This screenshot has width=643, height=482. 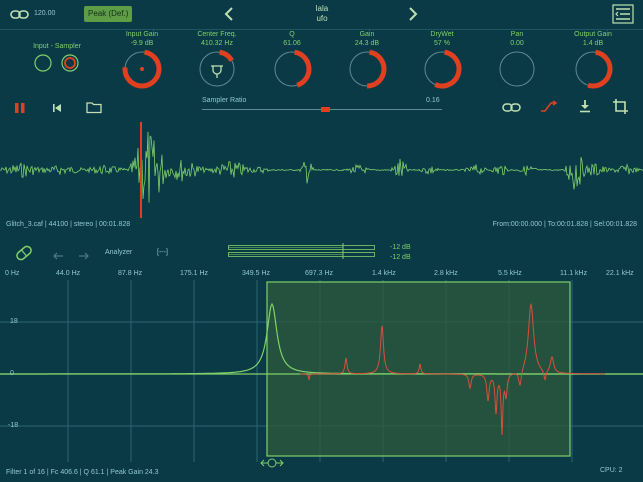 What do you see at coordinates (319, 273) in the screenshot?
I see `freq-label-5: 697.3 Hz` at bounding box center [319, 273].